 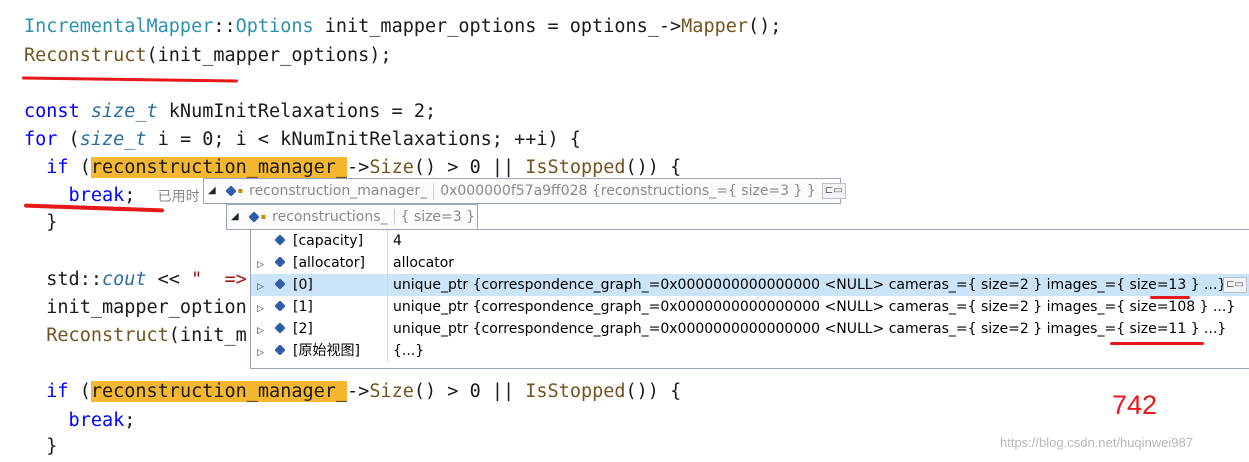 I want to click on watermark: https://blog.csdn.net/huqinwei987, so click(x=1096, y=442).